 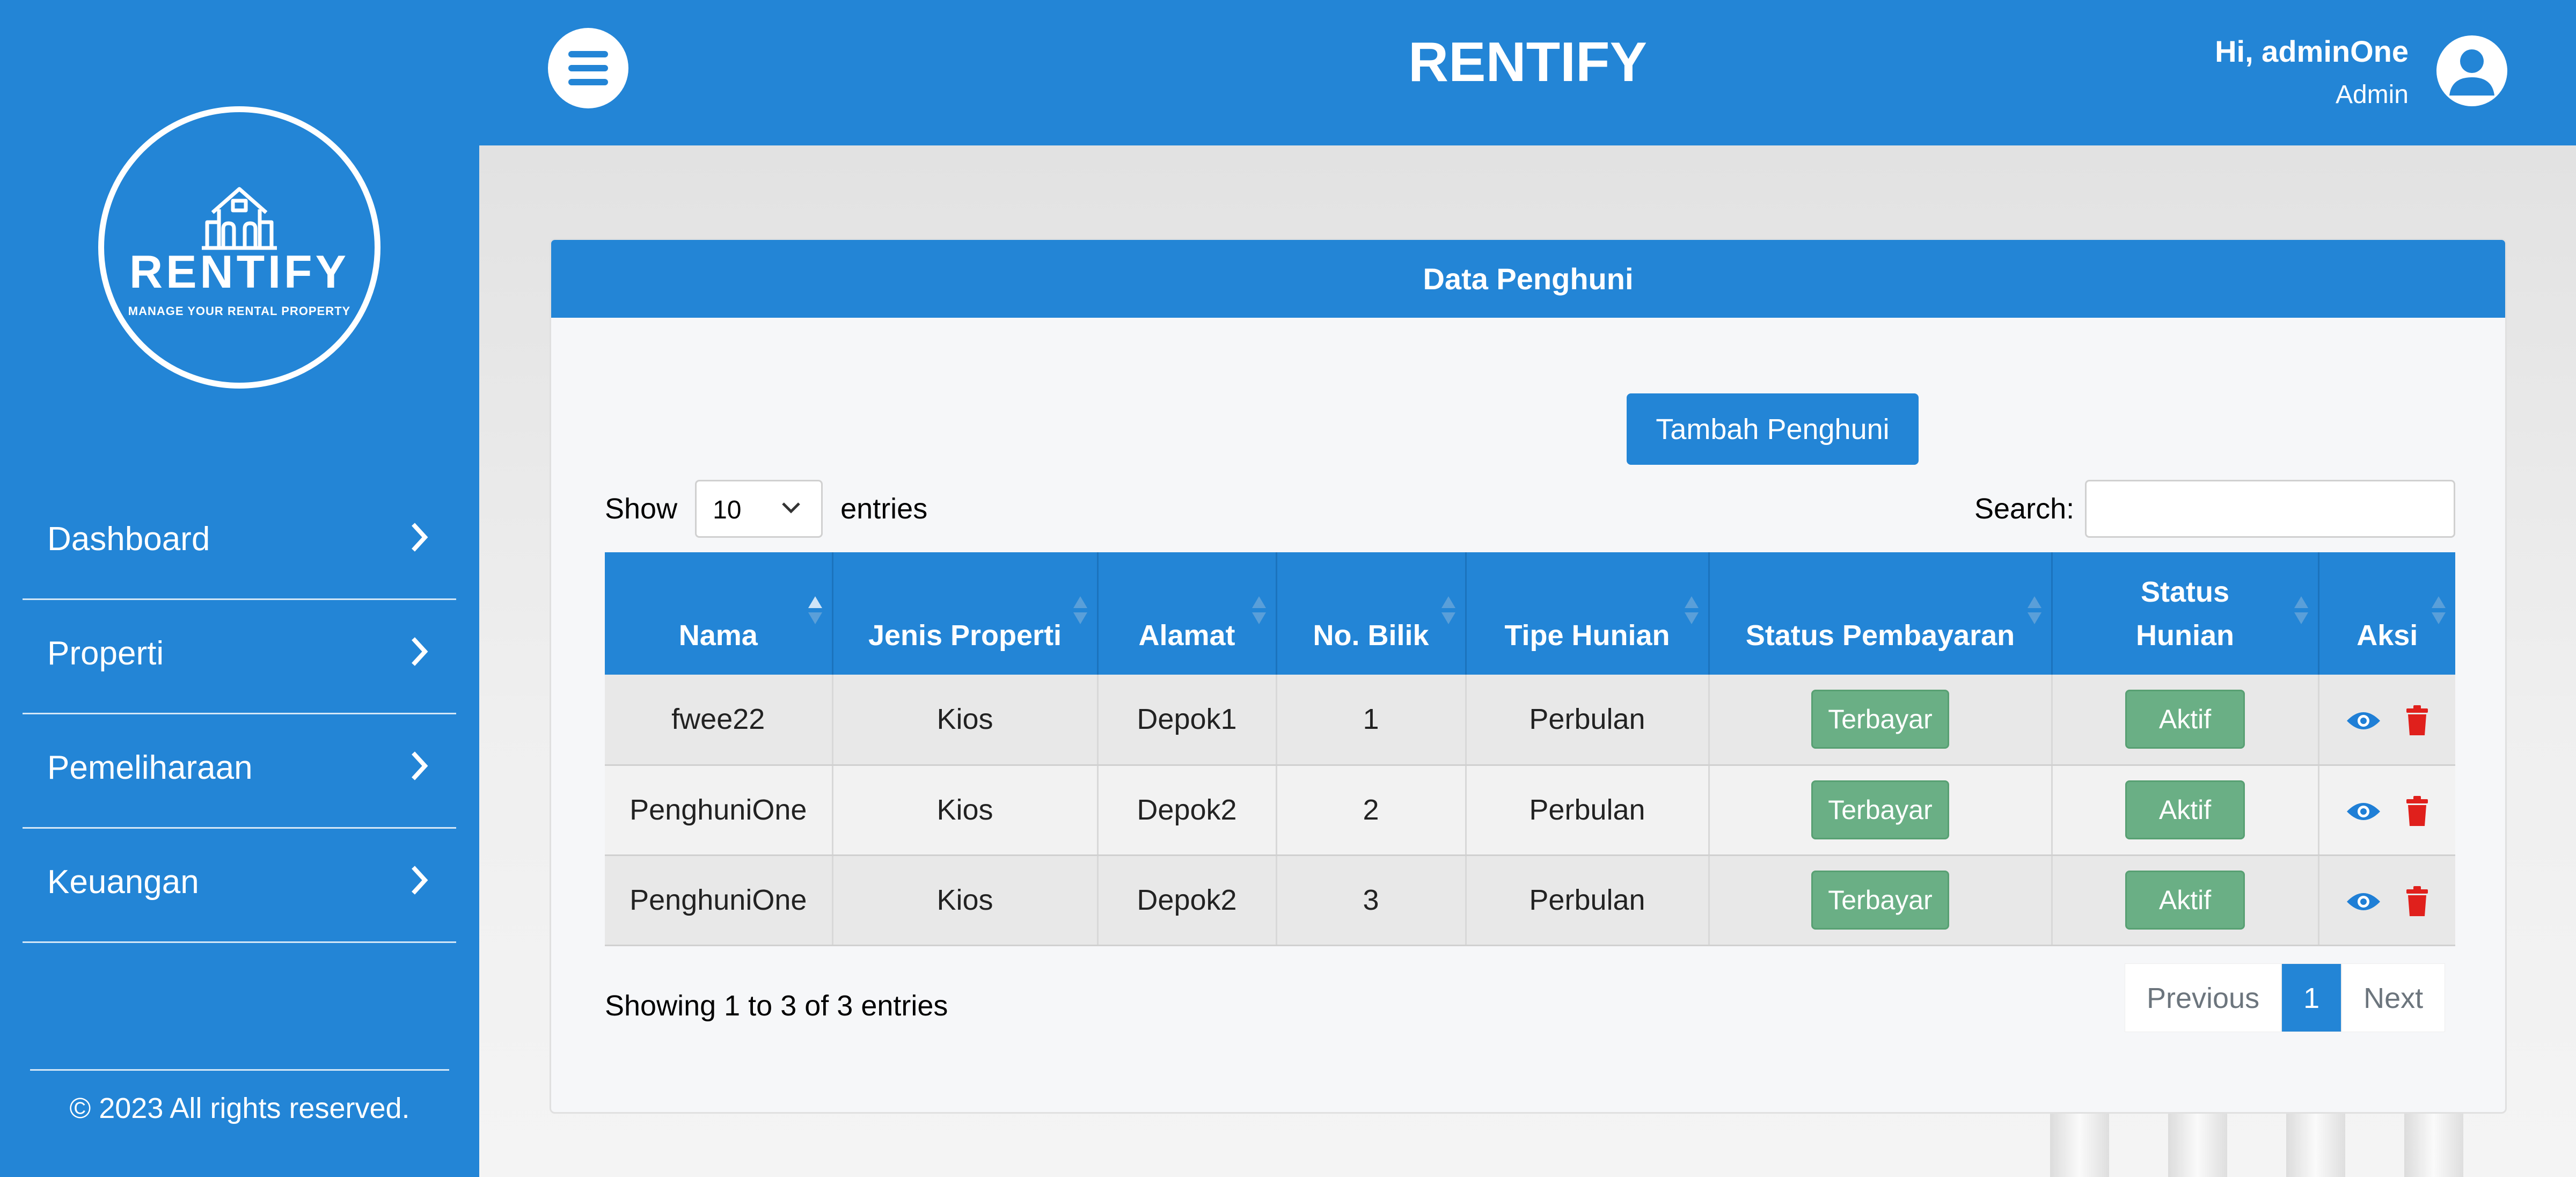 What do you see at coordinates (239, 657) in the screenshot?
I see `sidebar-item-properti: Properti` at bounding box center [239, 657].